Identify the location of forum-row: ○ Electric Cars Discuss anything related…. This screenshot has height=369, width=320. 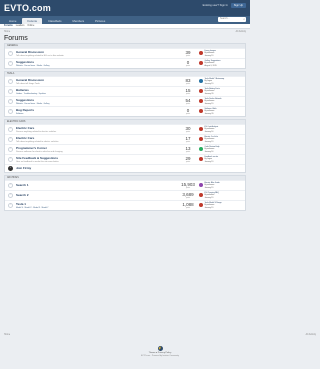
(125, 129).